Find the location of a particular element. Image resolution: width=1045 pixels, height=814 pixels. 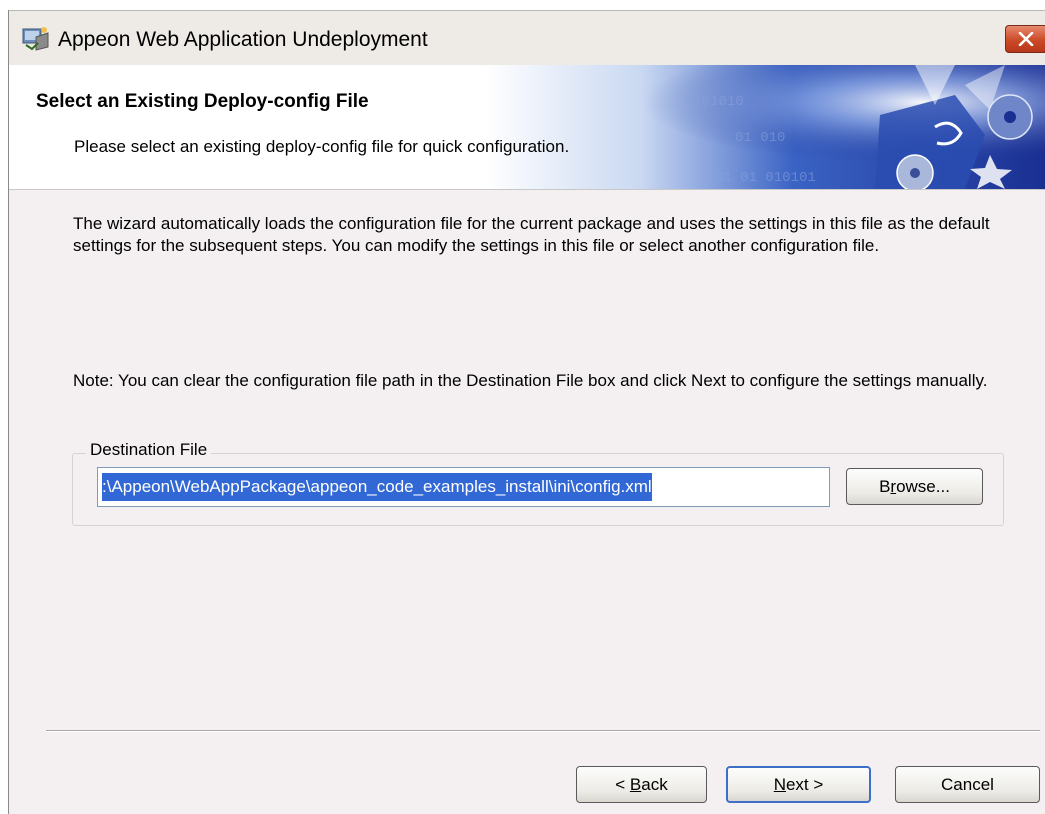

next-button: Next > is located at coordinates (798, 784).